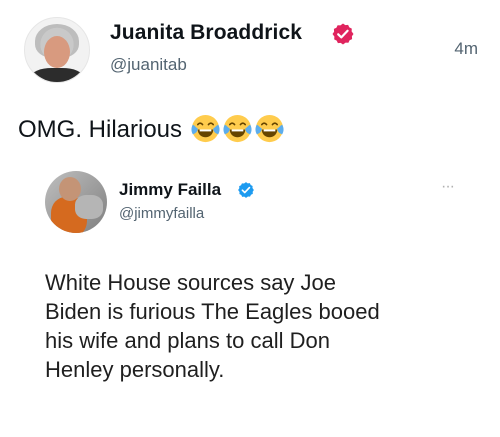  Describe the element at coordinates (448, 187) in the screenshot. I see `more-options-icon: ···` at that location.